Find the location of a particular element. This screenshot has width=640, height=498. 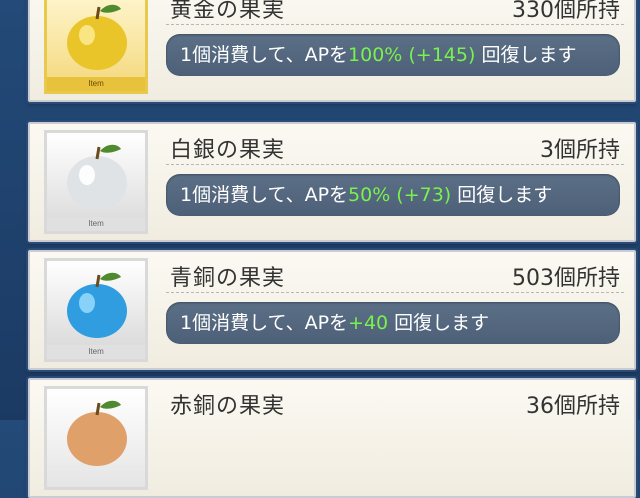

item-count: 36個所持 is located at coordinates (573, 406).